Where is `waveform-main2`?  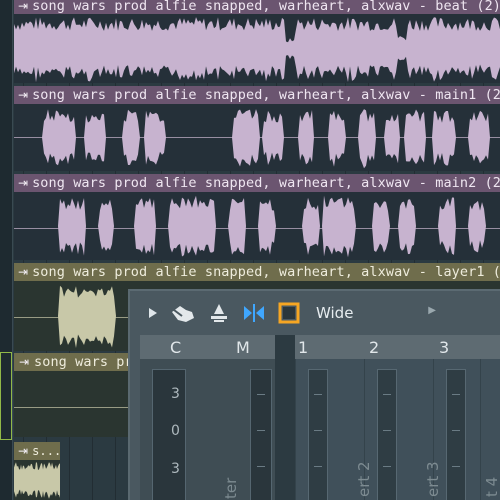
waveform-main2 is located at coordinates (257, 226).